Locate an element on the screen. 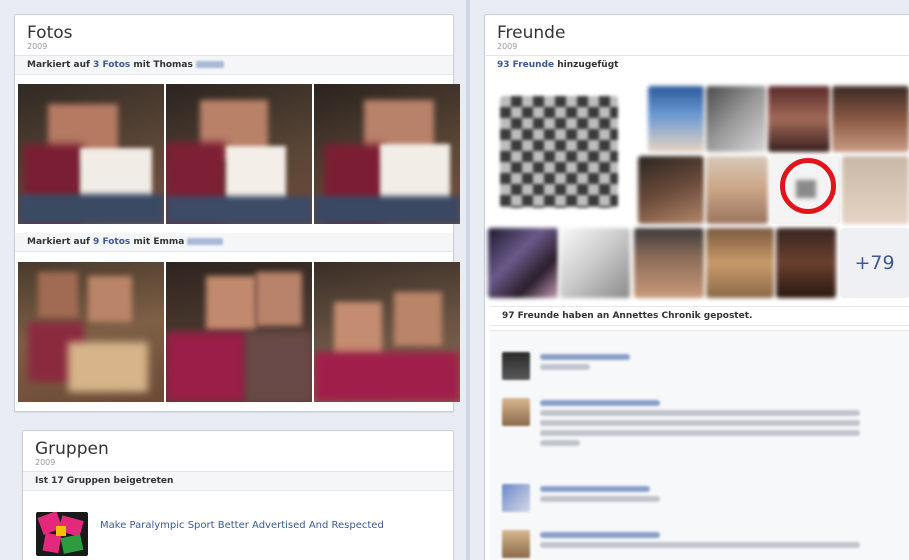  london-2012-logo is located at coordinates (62, 534).